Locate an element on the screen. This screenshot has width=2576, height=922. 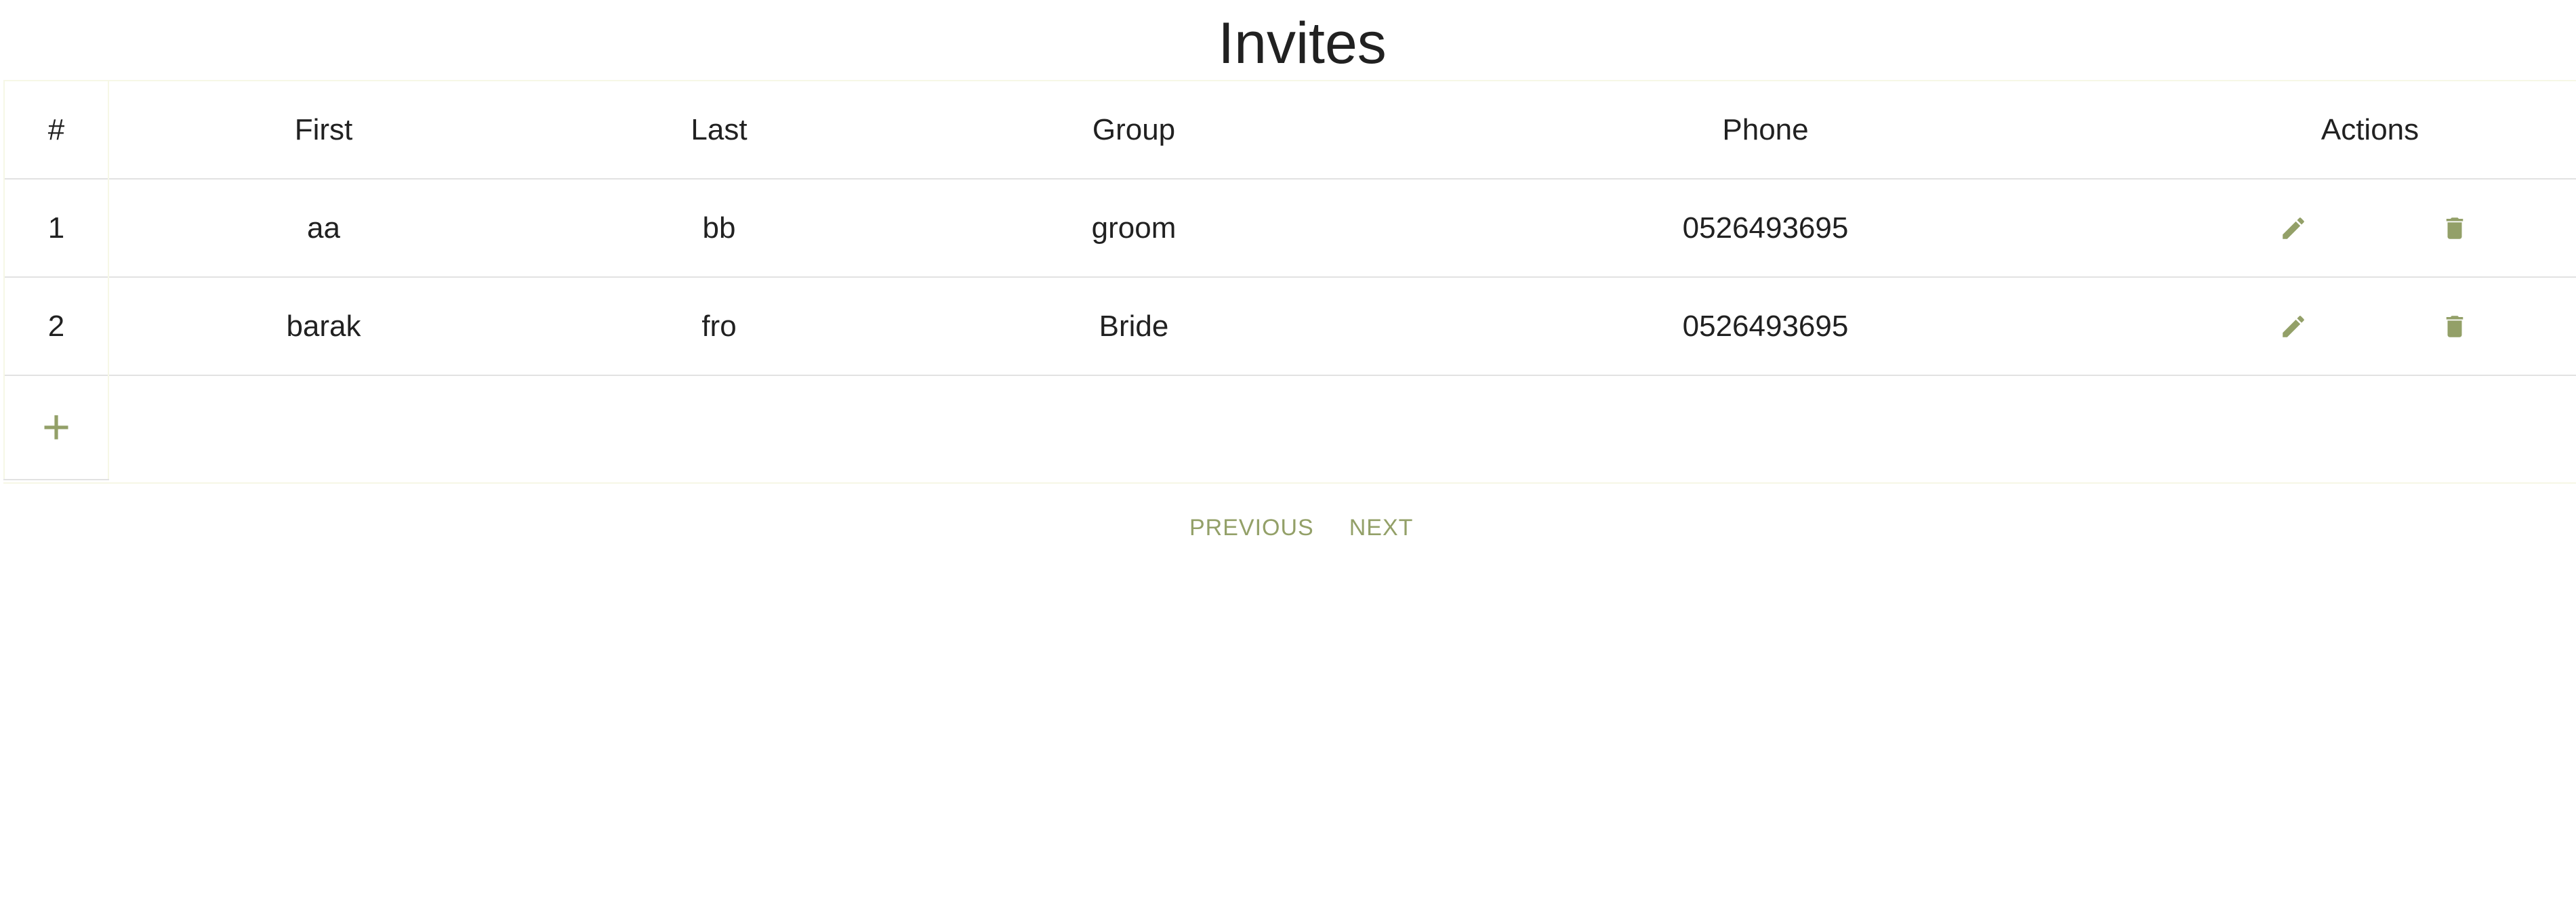
column-header-actions: Actions is located at coordinates (2370, 129).